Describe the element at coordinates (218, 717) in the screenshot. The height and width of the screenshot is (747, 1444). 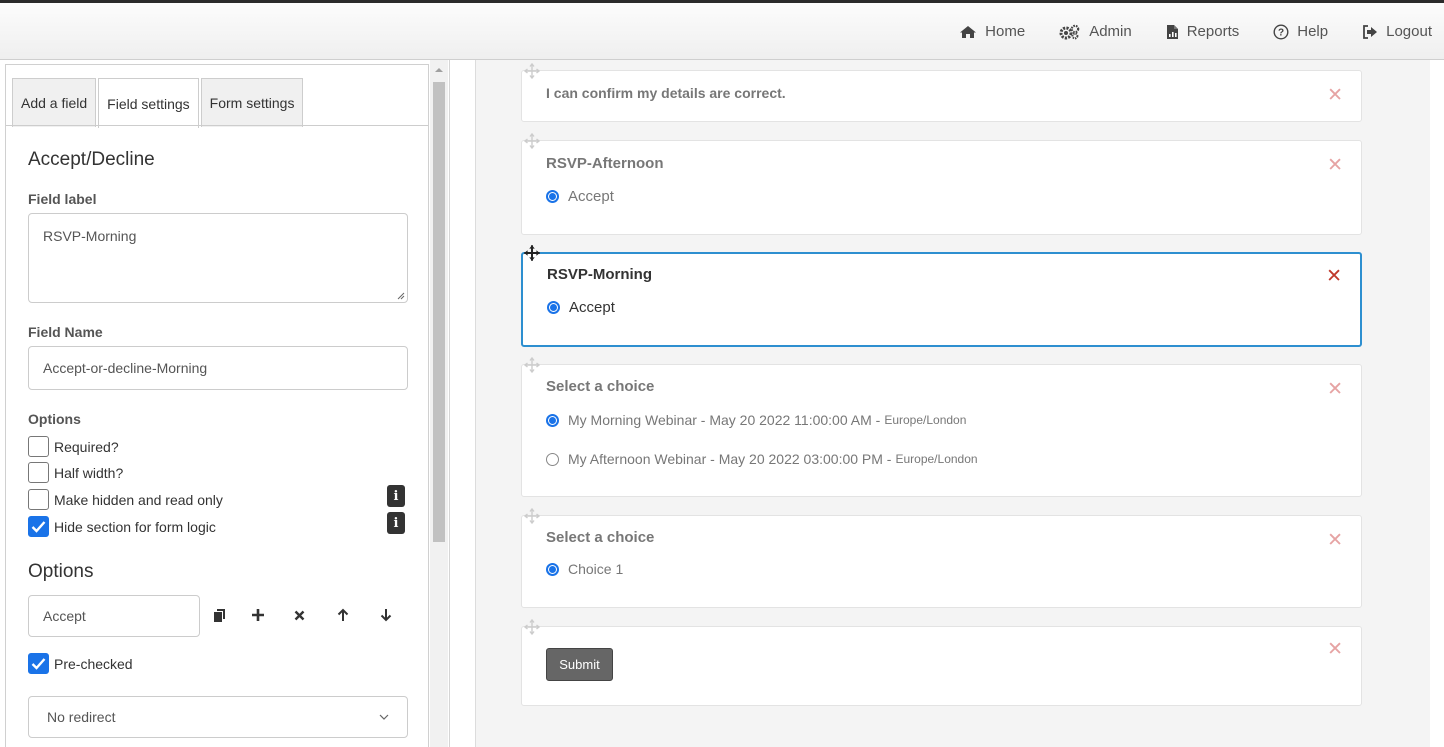
I see `redirect-select: No redirect` at that location.